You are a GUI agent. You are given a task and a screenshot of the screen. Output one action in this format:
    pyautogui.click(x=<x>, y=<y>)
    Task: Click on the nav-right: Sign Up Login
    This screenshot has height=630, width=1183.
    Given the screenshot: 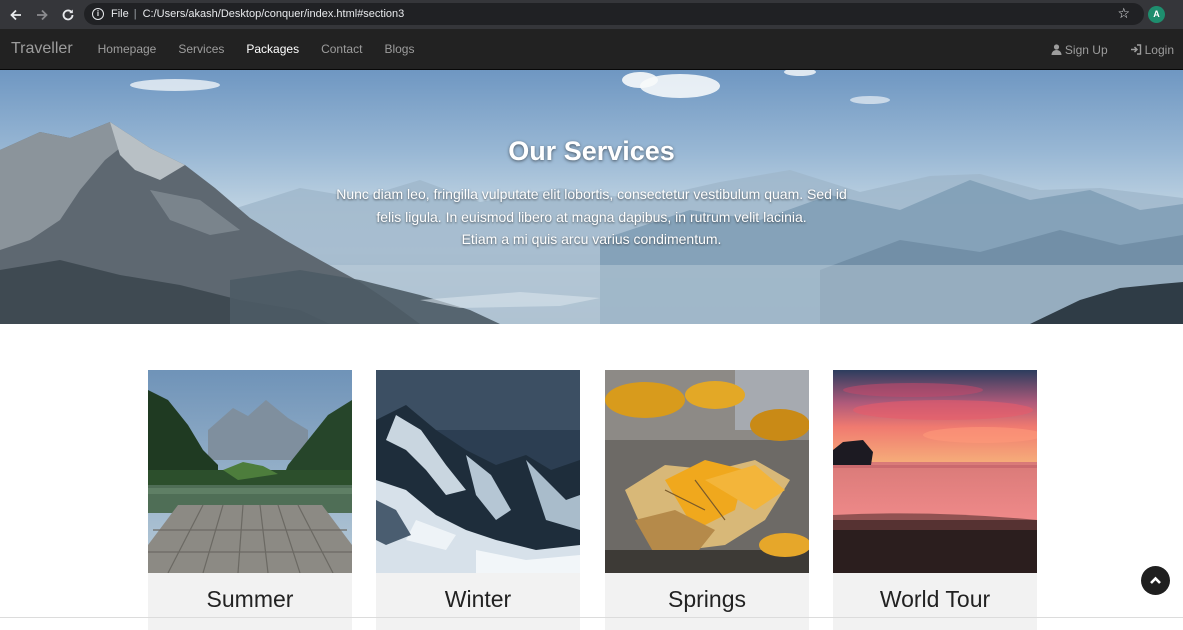 What is the action you would take?
    pyautogui.click(x=1101, y=49)
    